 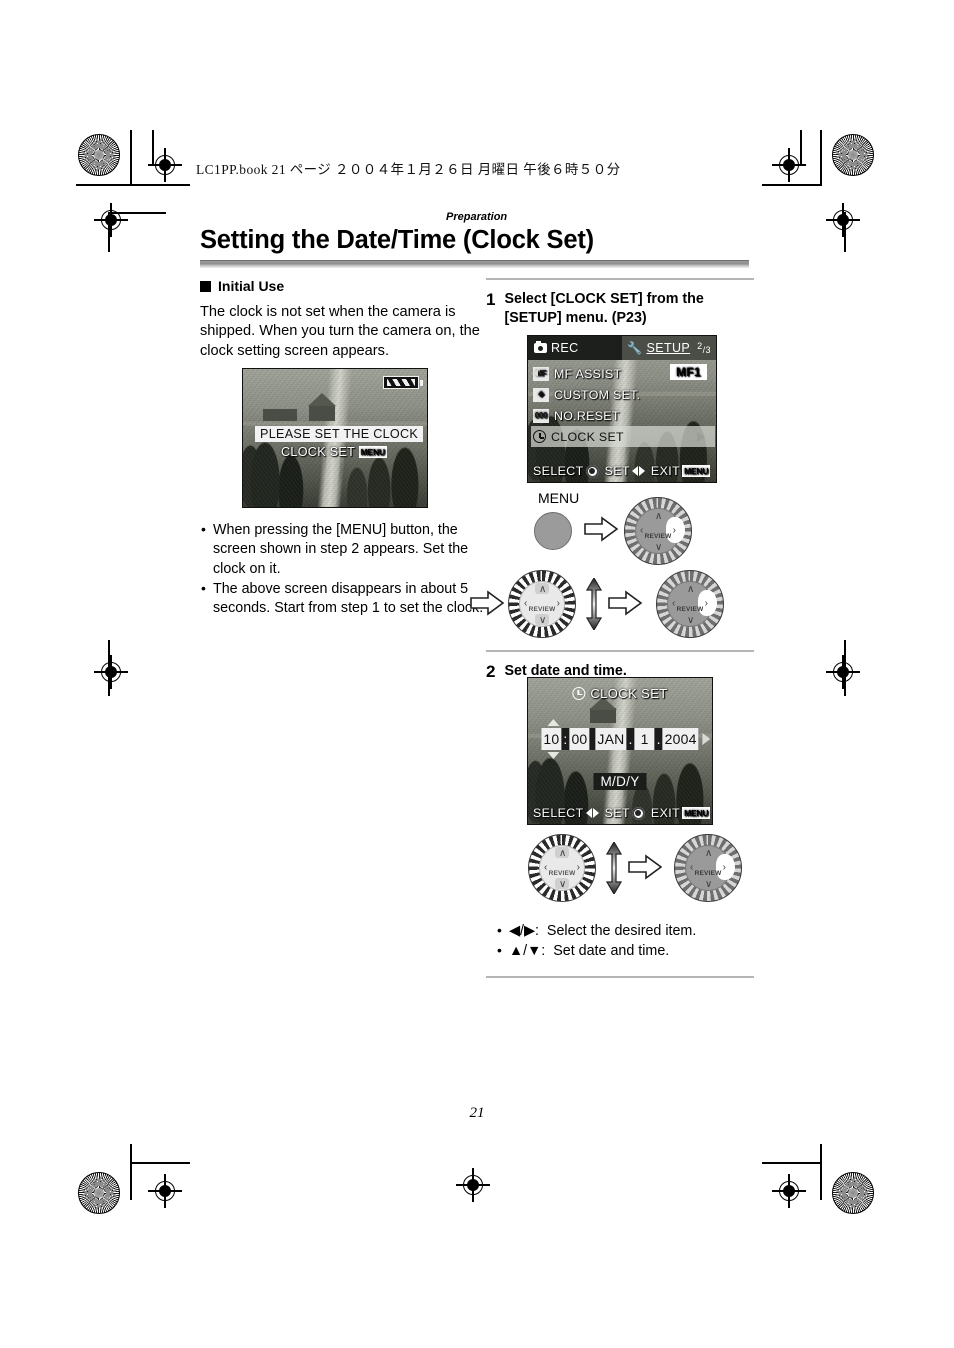 I want to click on arrow-keys-ud: ▲/▼, so click(x=525, y=951).